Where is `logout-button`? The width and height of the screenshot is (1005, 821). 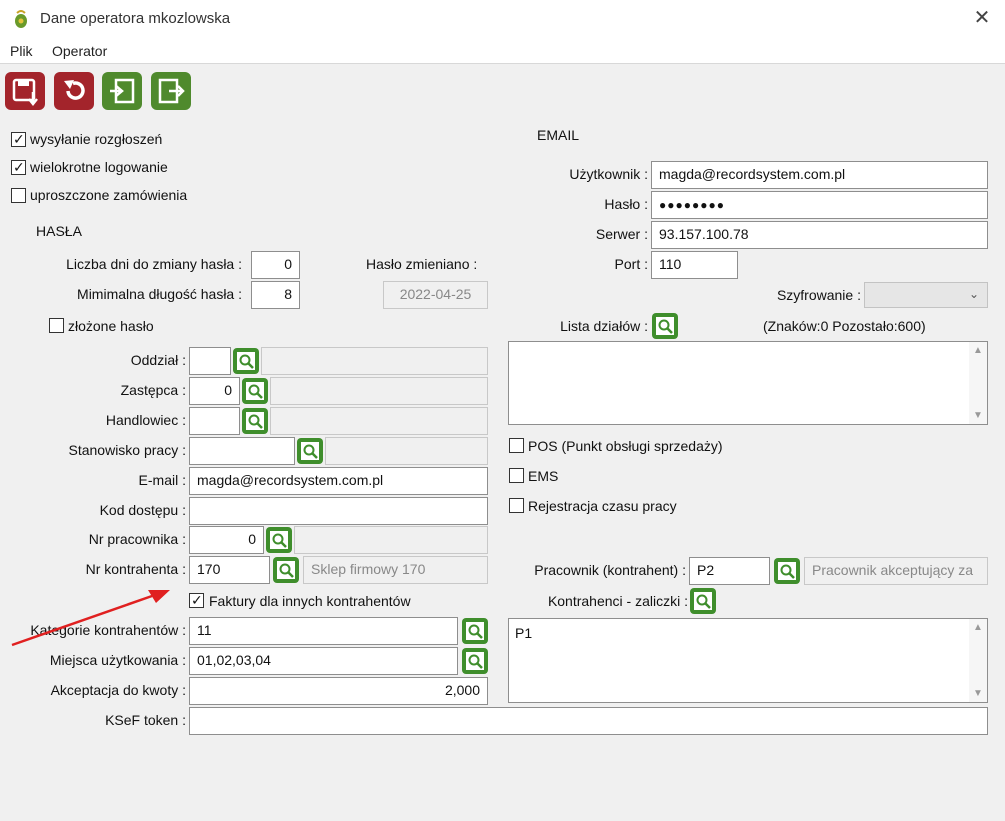 logout-button is located at coordinates (171, 91).